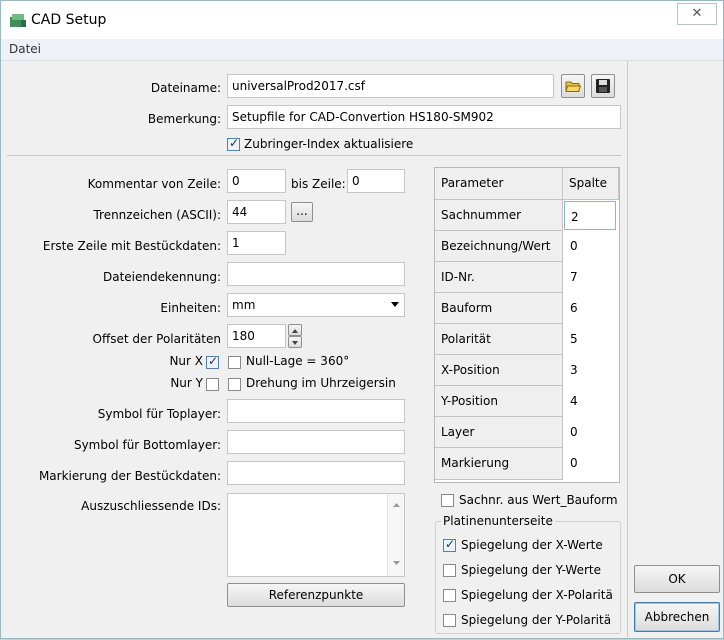 This screenshot has width=724, height=640. I want to click on ids-scrollbar, so click(395, 535).